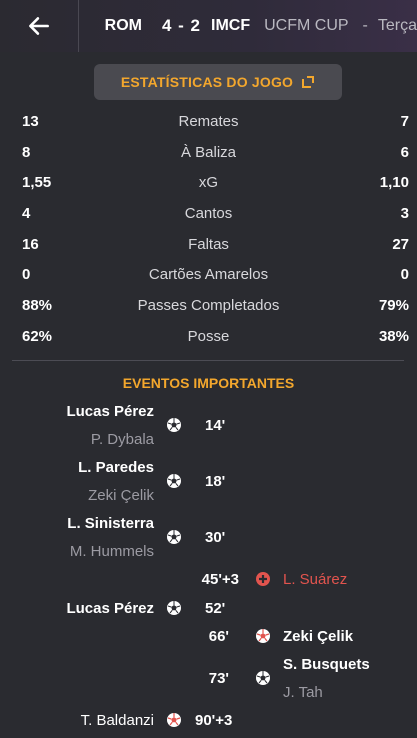  What do you see at coordinates (116, 467) in the screenshot?
I see `event-player: L. Paredes` at bounding box center [116, 467].